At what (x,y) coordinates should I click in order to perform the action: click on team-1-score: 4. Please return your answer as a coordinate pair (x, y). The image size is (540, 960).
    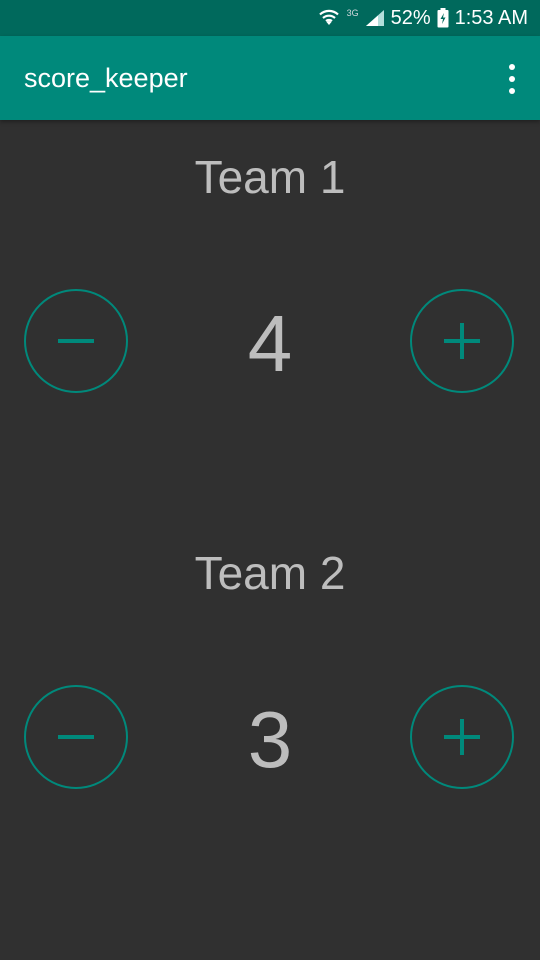
    Looking at the image, I should click on (270, 343).